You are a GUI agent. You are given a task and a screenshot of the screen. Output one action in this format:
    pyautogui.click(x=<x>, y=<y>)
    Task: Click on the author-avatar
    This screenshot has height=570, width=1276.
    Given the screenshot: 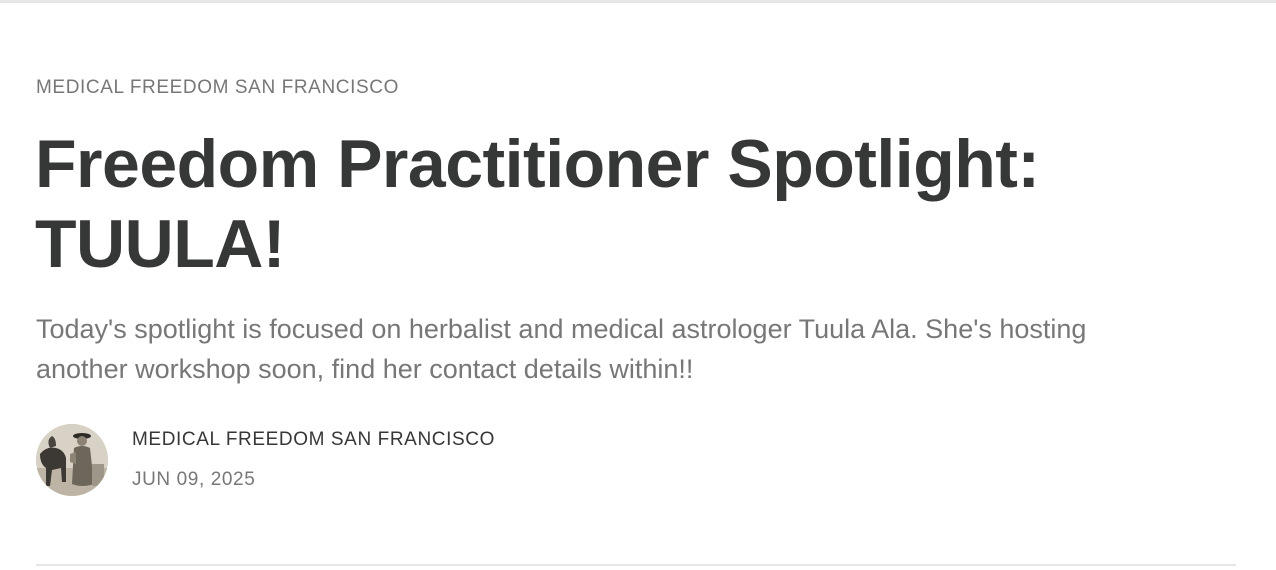 What is the action you would take?
    pyautogui.click(x=72, y=460)
    